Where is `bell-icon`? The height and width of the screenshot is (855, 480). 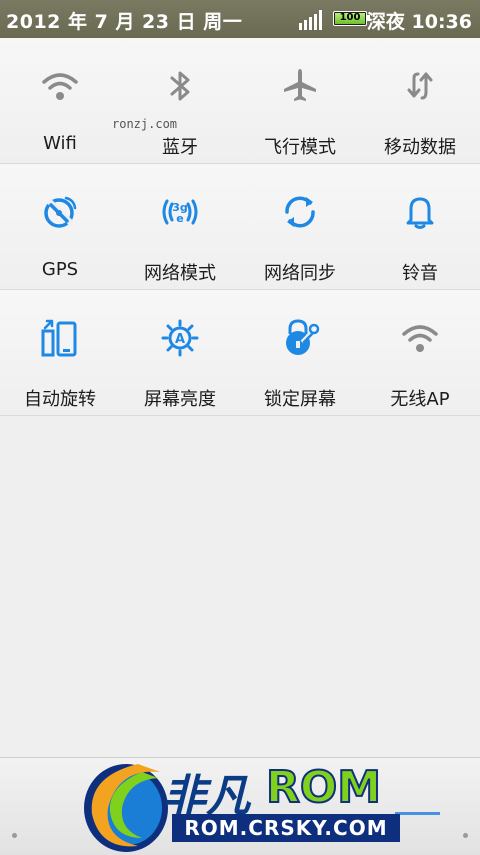
bell-icon is located at coordinates (420, 213).